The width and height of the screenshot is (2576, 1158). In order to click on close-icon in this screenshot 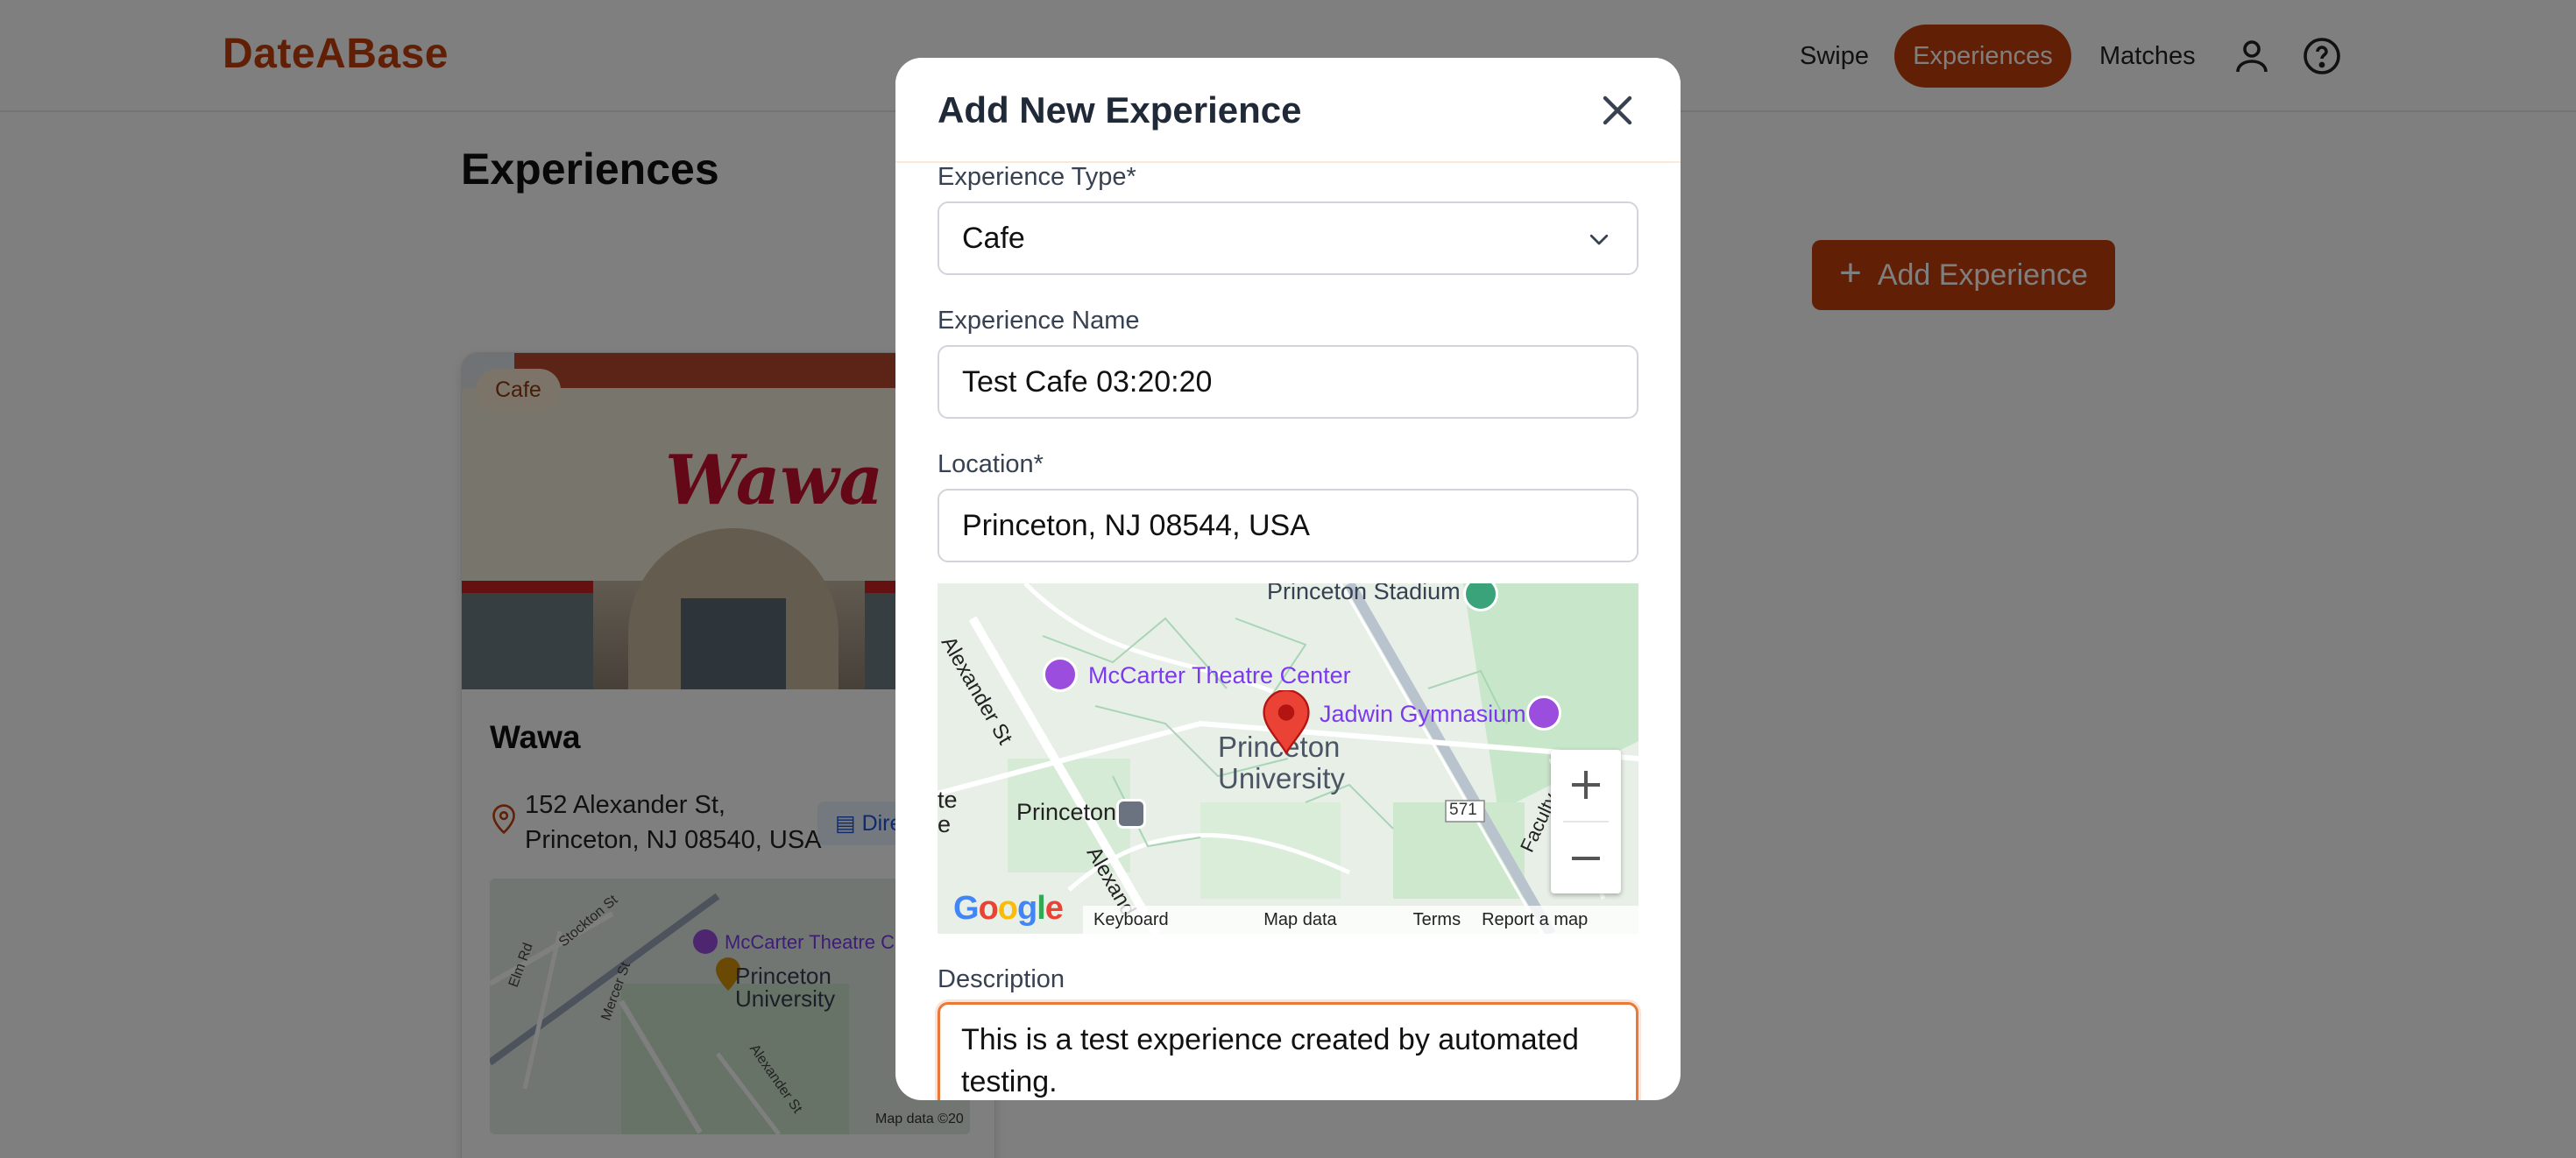, I will do `click(1617, 110)`.